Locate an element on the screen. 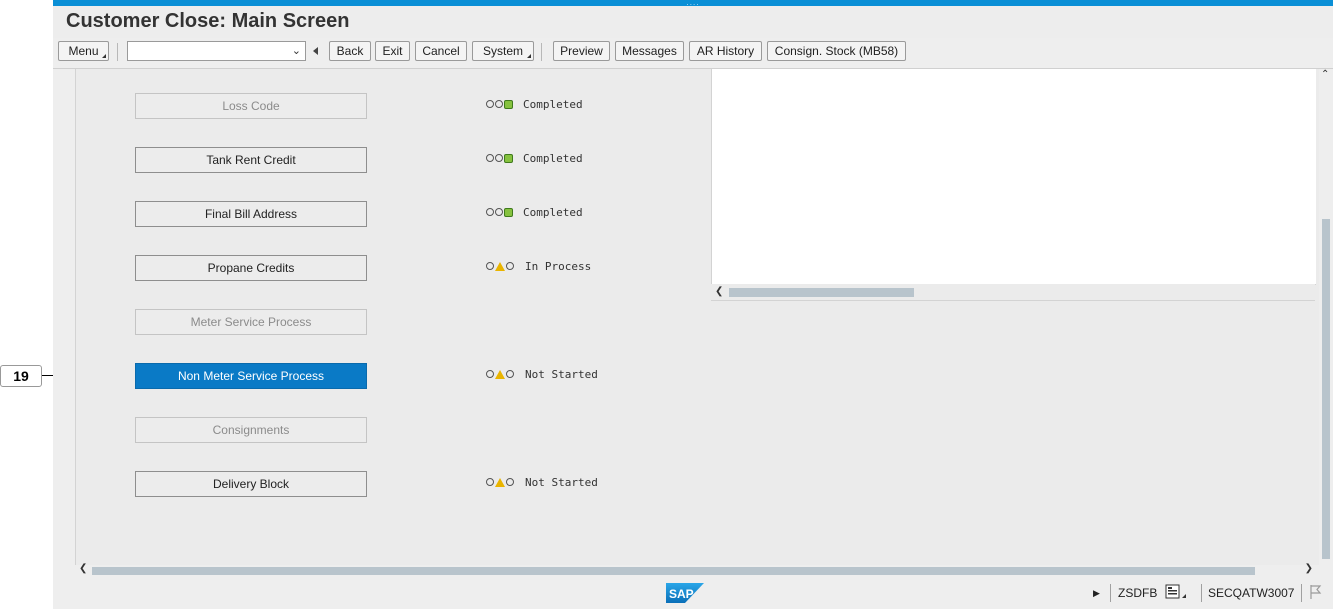 The width and height of the screenshot is (1333, 609). chevron-right-icon: ❯ is located at coordinates (1309, 568).